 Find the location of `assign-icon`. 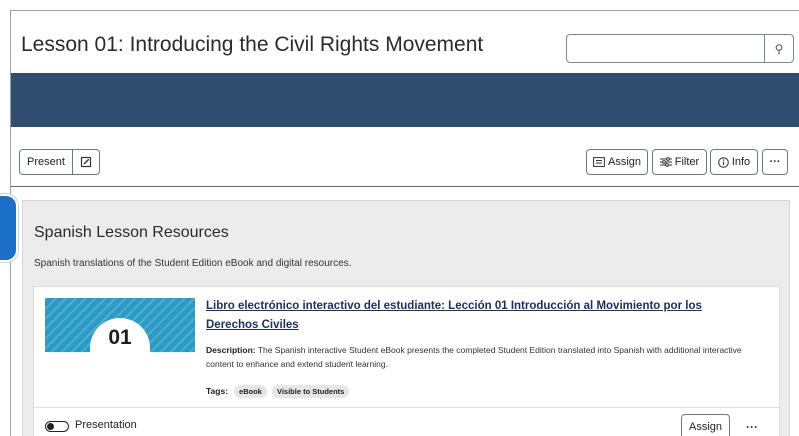

assign-icon is located at coordinates (599, 162).